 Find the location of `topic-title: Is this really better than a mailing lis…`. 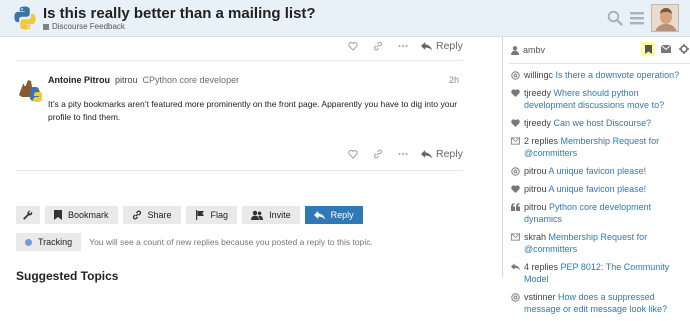

topic-title: Is this really better than a mailing lis… is located at coordinates (179, 13).